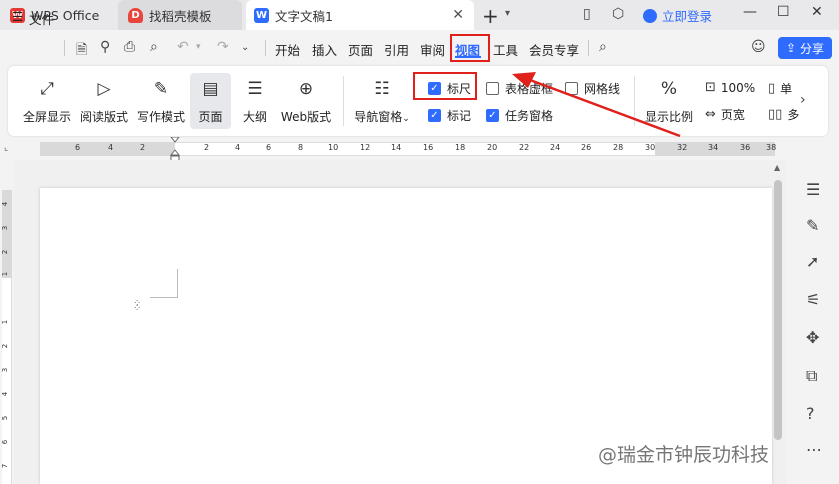 Image resolution: width=839 pixels, height=484 pixels. Describe the element at coordinates (306, 101) in the screenshot. I see `web-layout-button: ⊕ Web版式` at that location.